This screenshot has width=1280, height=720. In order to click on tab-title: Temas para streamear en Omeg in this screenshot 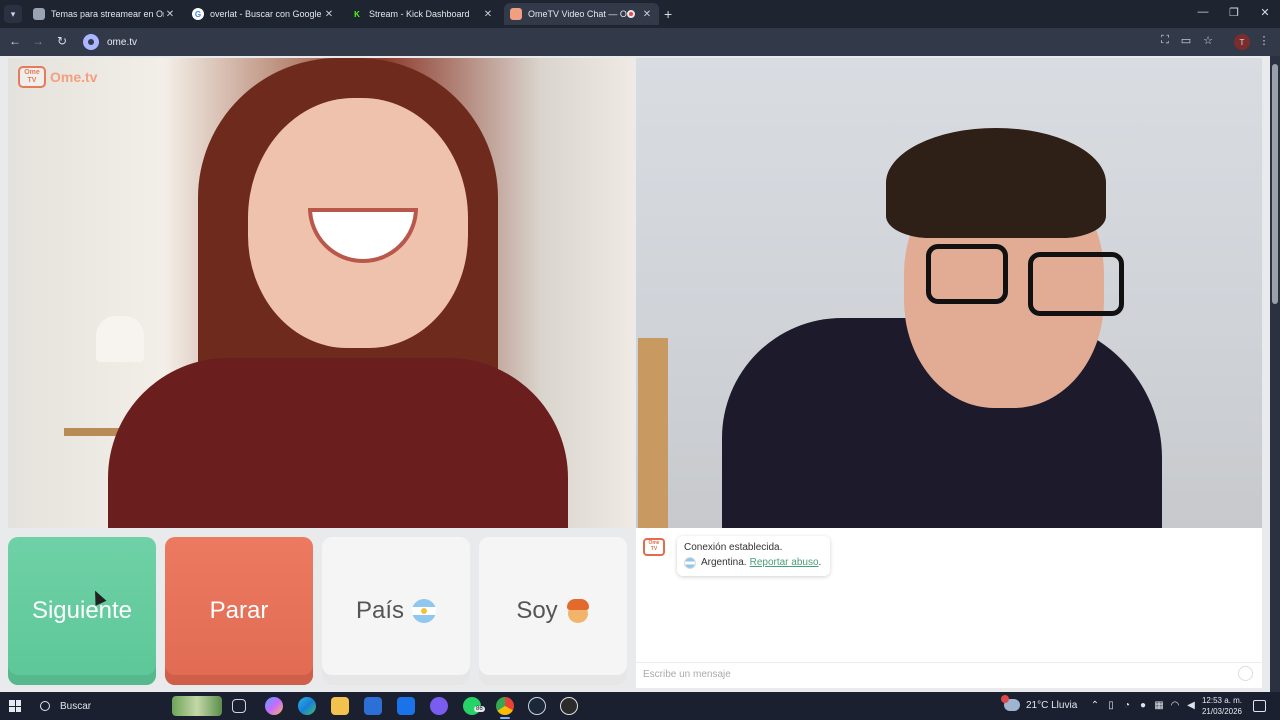, I will do `click(107, 14)`.